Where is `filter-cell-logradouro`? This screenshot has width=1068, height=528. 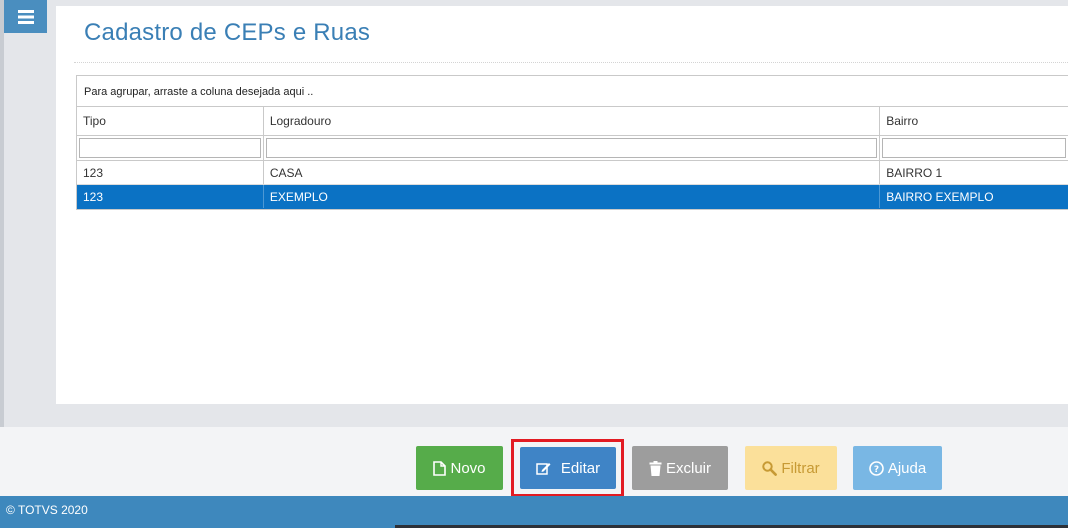
filter-cell-logradouro is located at coordinates (572, 148).